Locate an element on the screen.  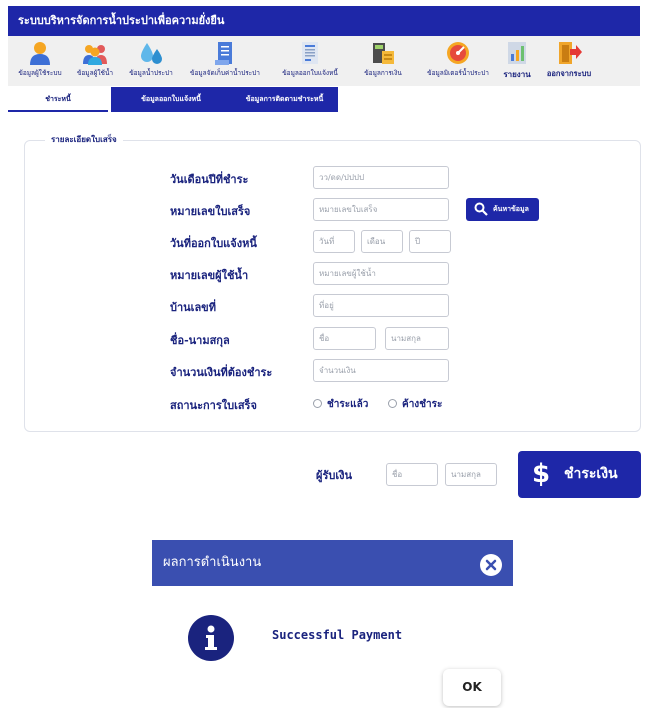
pay-button: $ ชำระเงิน is located at coordinates (579, 474).